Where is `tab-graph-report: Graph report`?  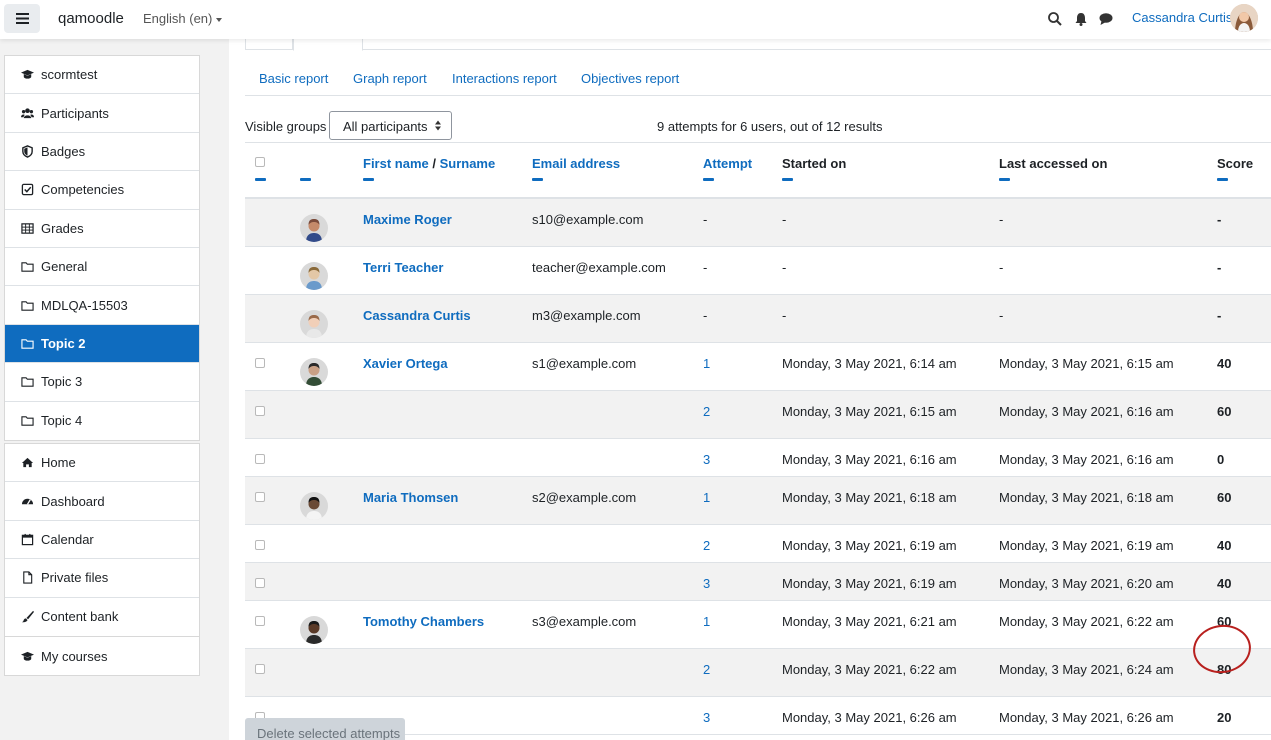 tab-graph-report: Graph report is located at coordinates (390, 78).